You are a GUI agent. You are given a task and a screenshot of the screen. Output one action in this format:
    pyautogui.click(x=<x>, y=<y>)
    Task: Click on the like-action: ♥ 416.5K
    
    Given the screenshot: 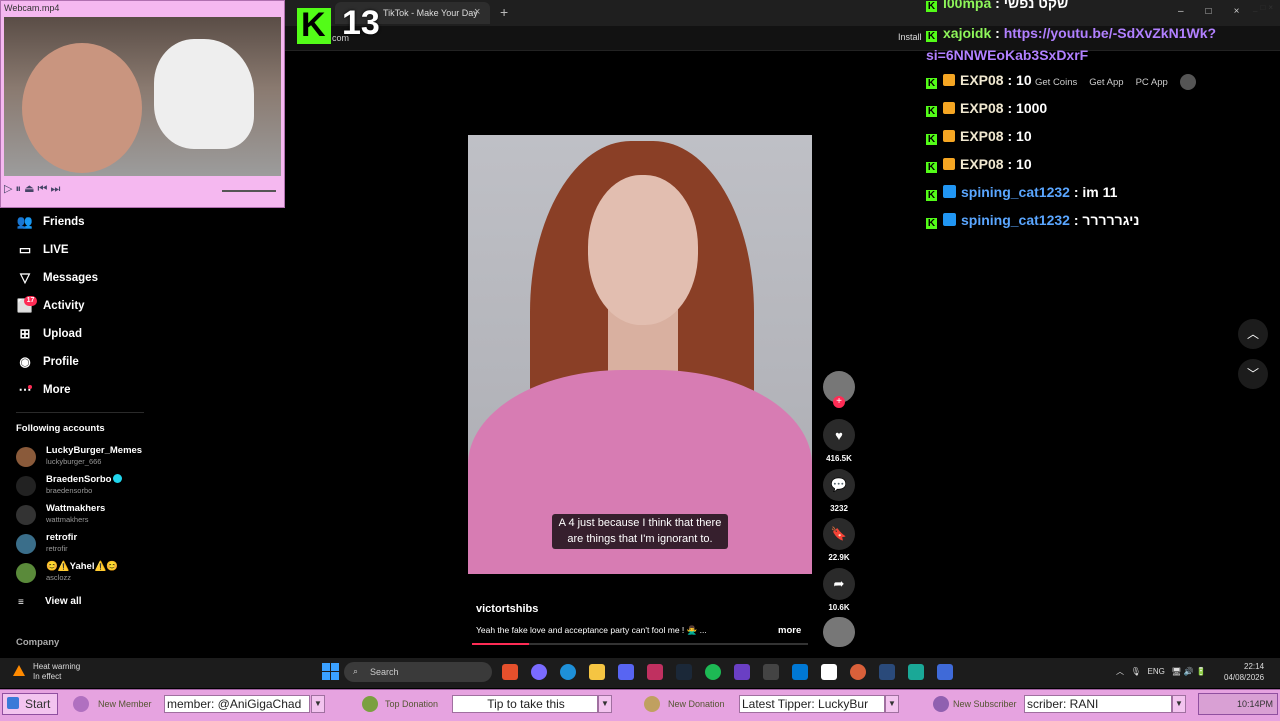 What is the action you would take?
    pyautogui.click(x=839, y=441)
    